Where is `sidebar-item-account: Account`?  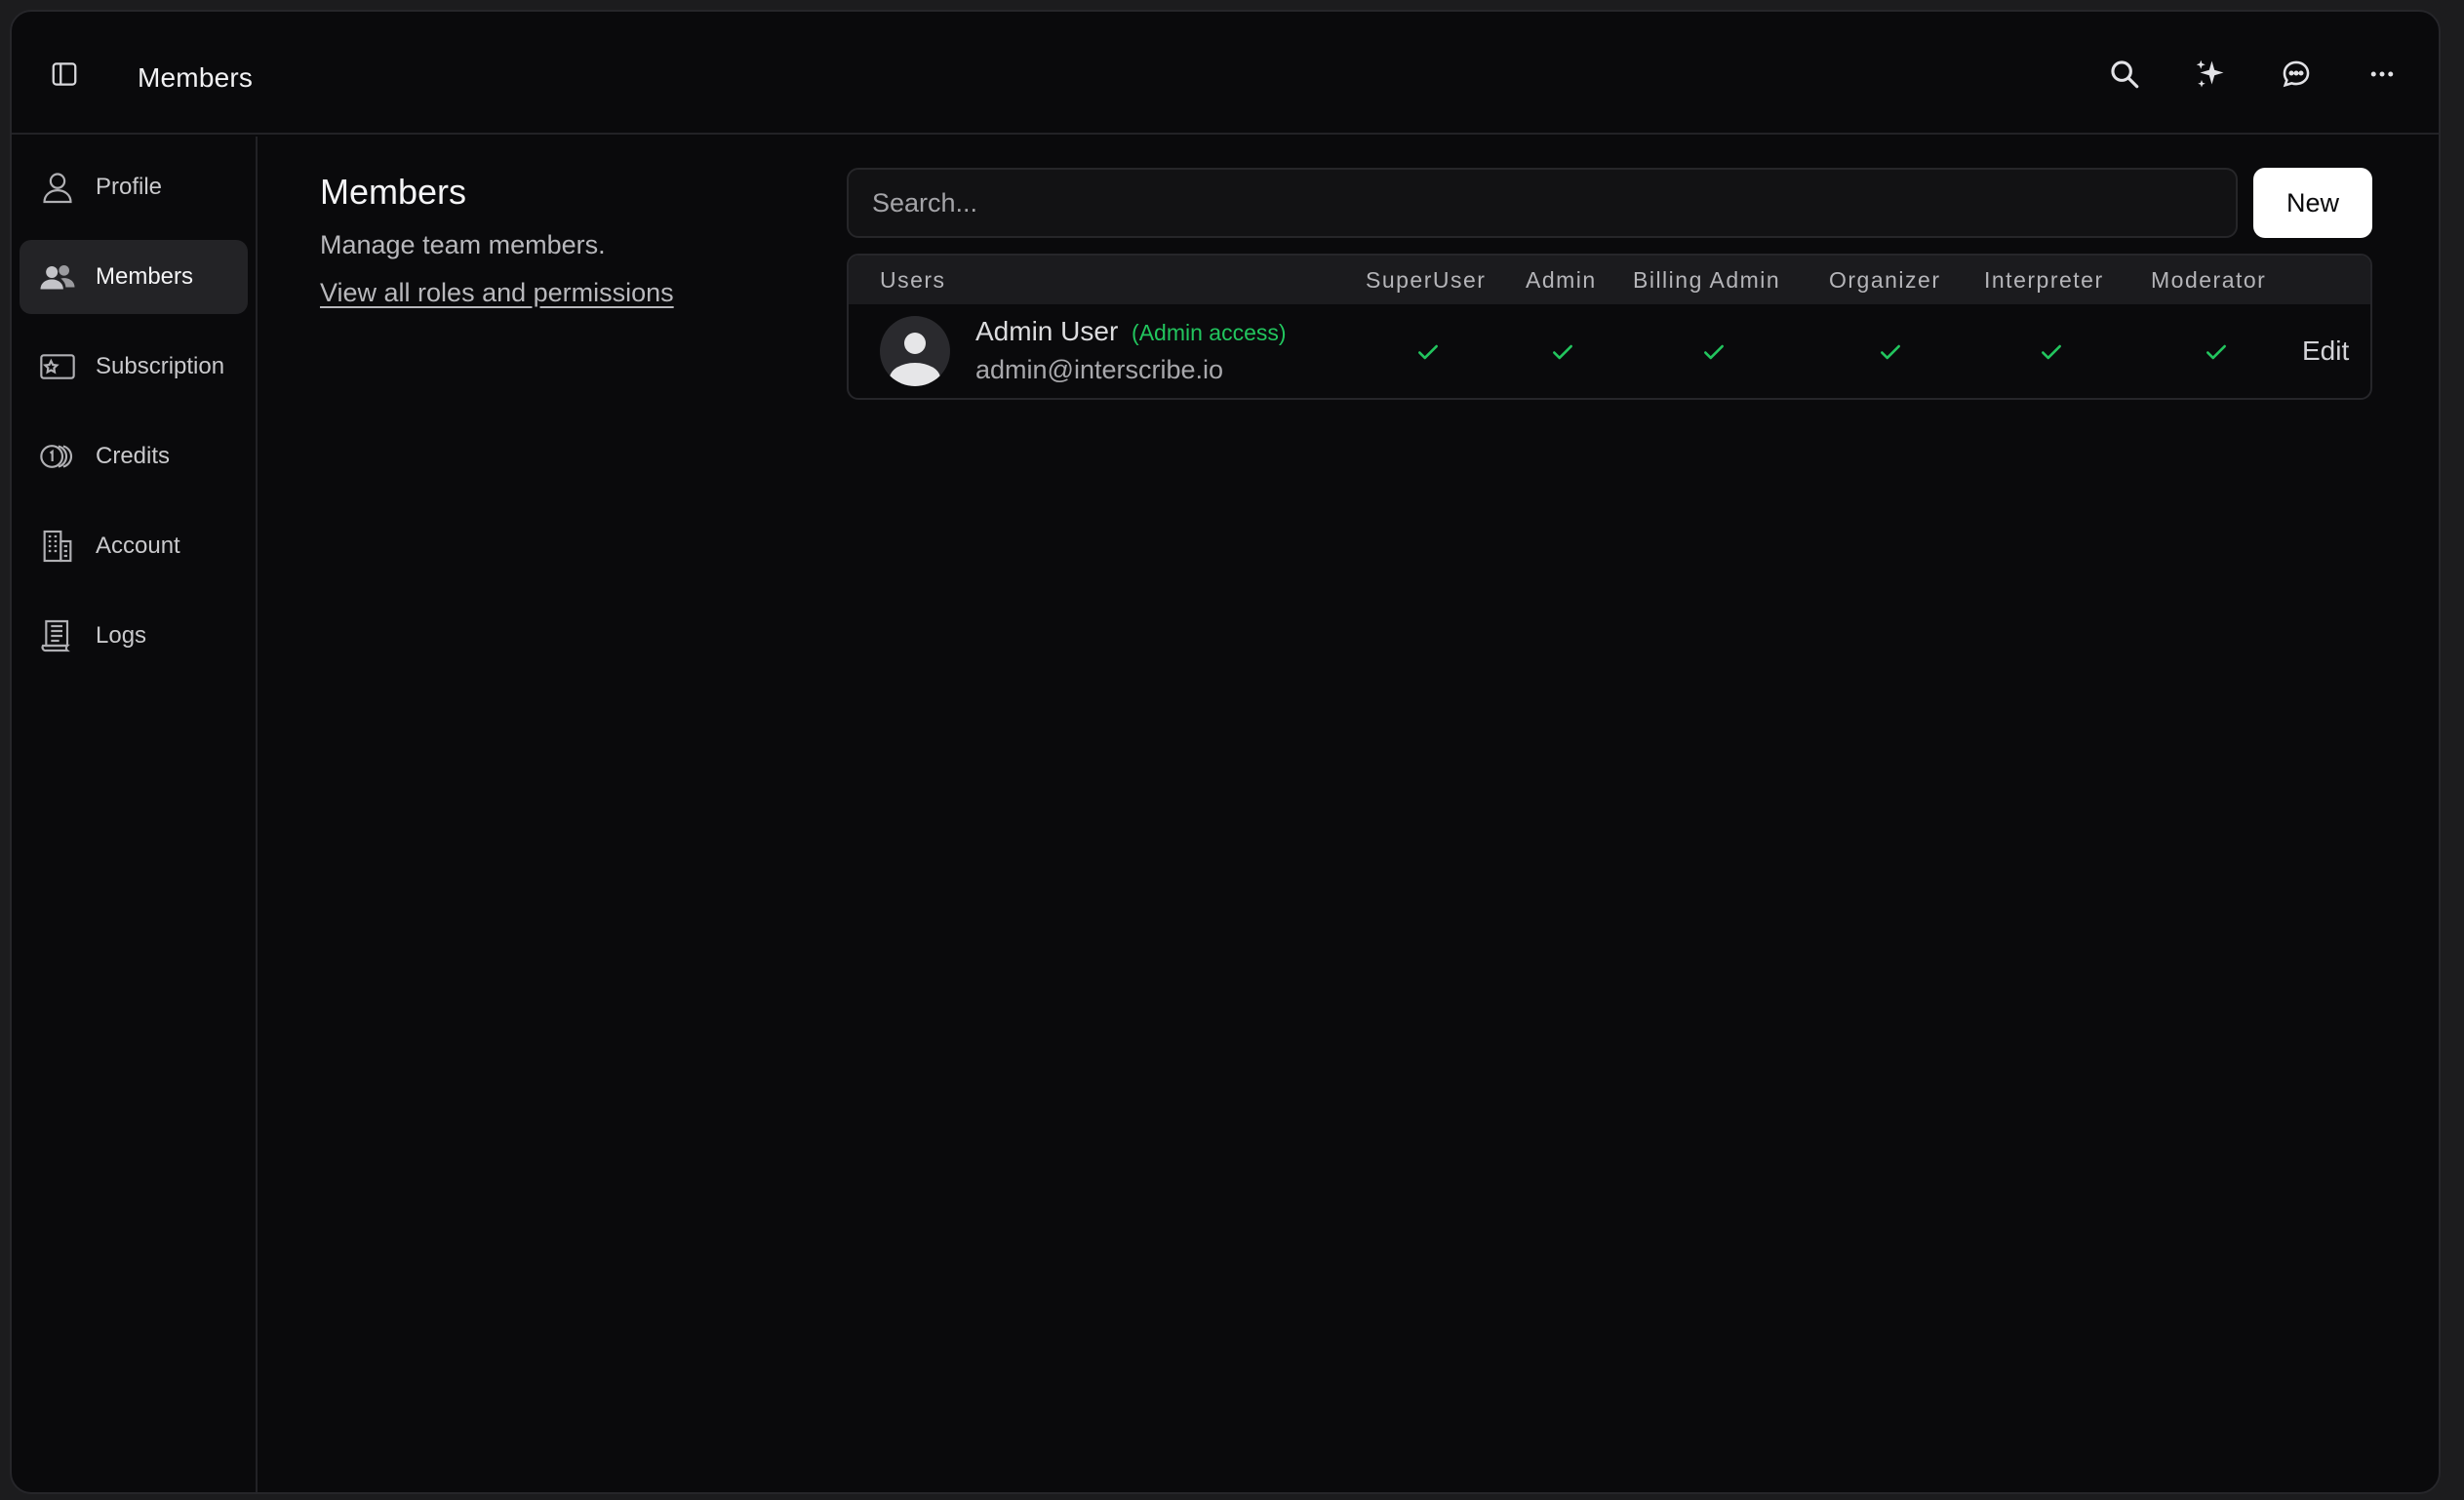
sidebar-item-account: Account is located at coordinates (134, 546).